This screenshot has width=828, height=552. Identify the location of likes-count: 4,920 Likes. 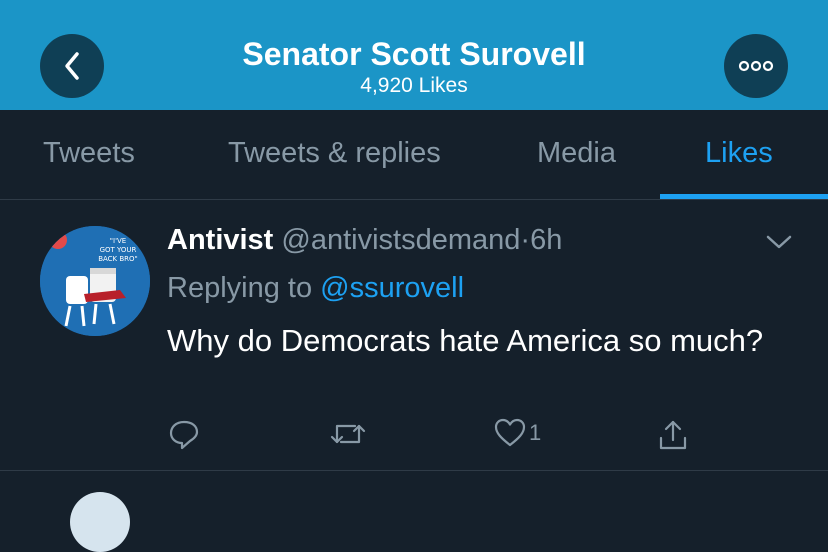
(414, 85).